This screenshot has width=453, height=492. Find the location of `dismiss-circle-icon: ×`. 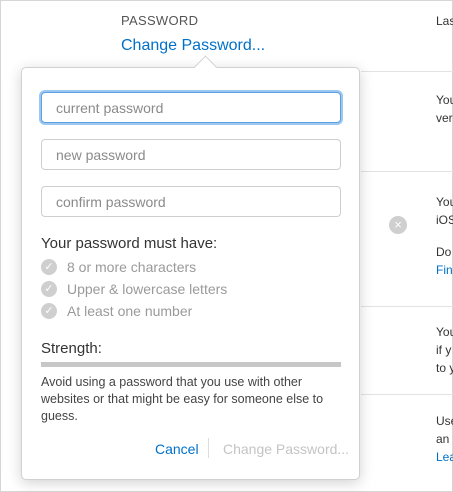

dismiss-circle-icon: × is located at coordinates (398, 225).